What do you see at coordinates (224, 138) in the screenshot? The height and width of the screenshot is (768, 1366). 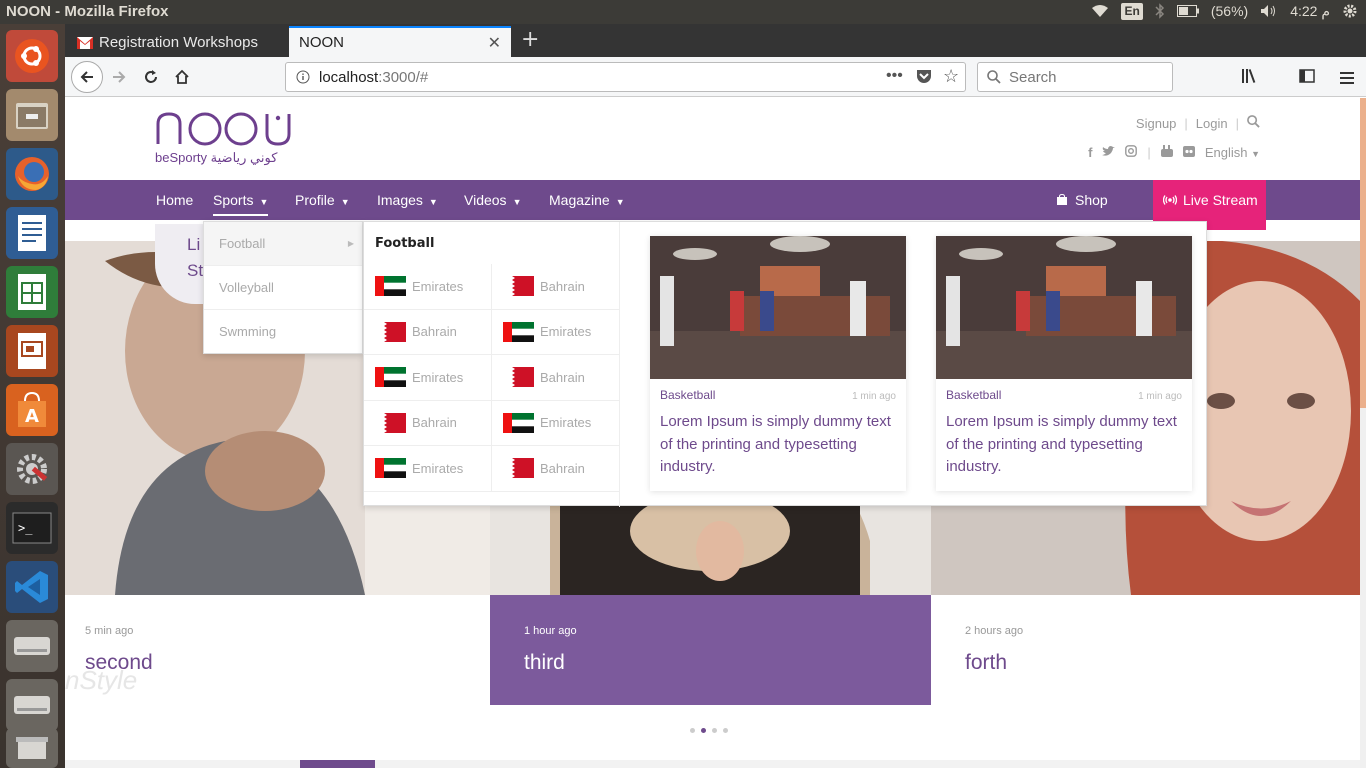 I see `site-logo: beSporty كوني رياضية` at bounding box center [224, 138].